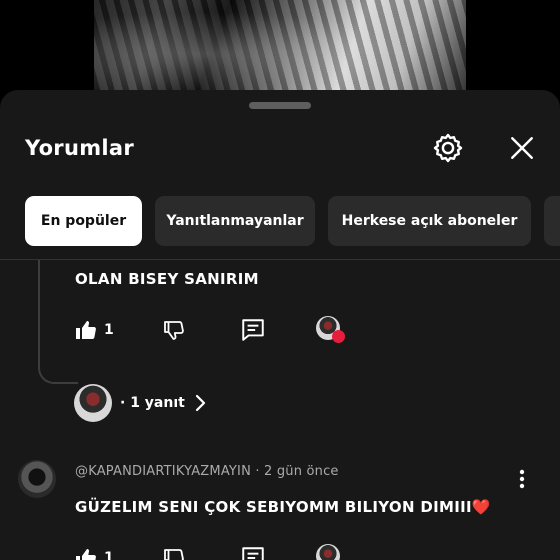 The height and width of the screenshot is (560, 560). I want to click on drag-handle, so click(280, 105).